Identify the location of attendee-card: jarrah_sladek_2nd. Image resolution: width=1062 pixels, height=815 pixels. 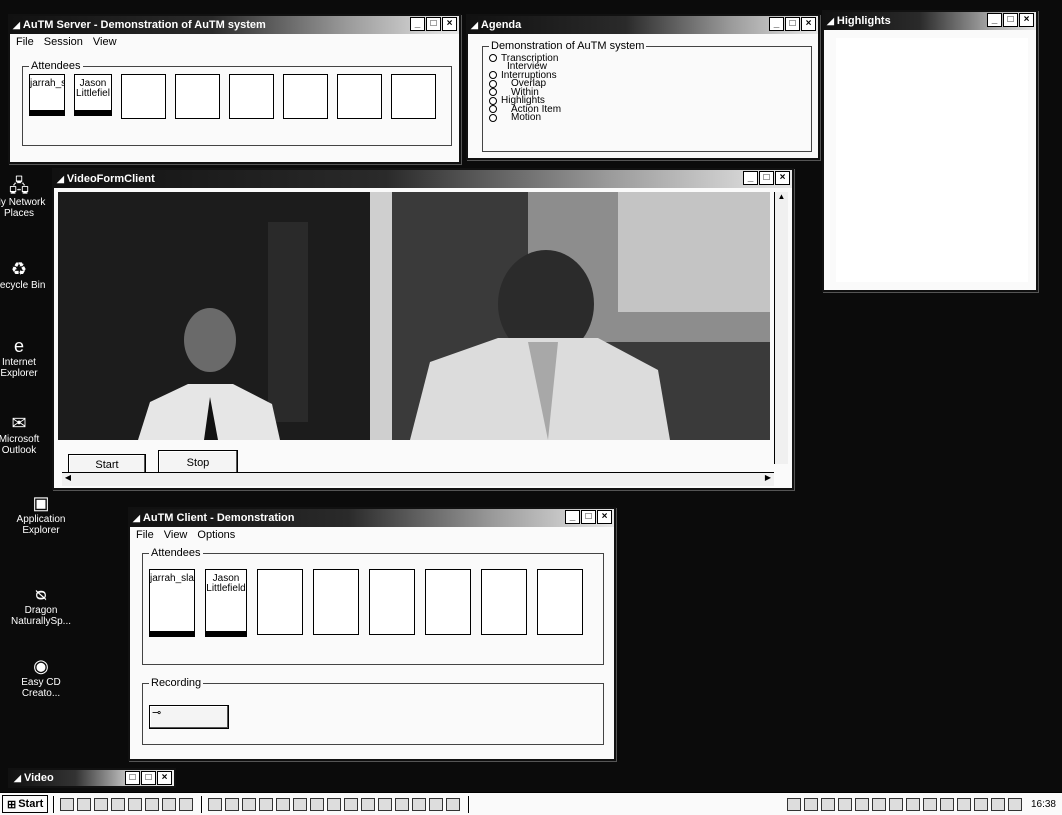
(172, 603).